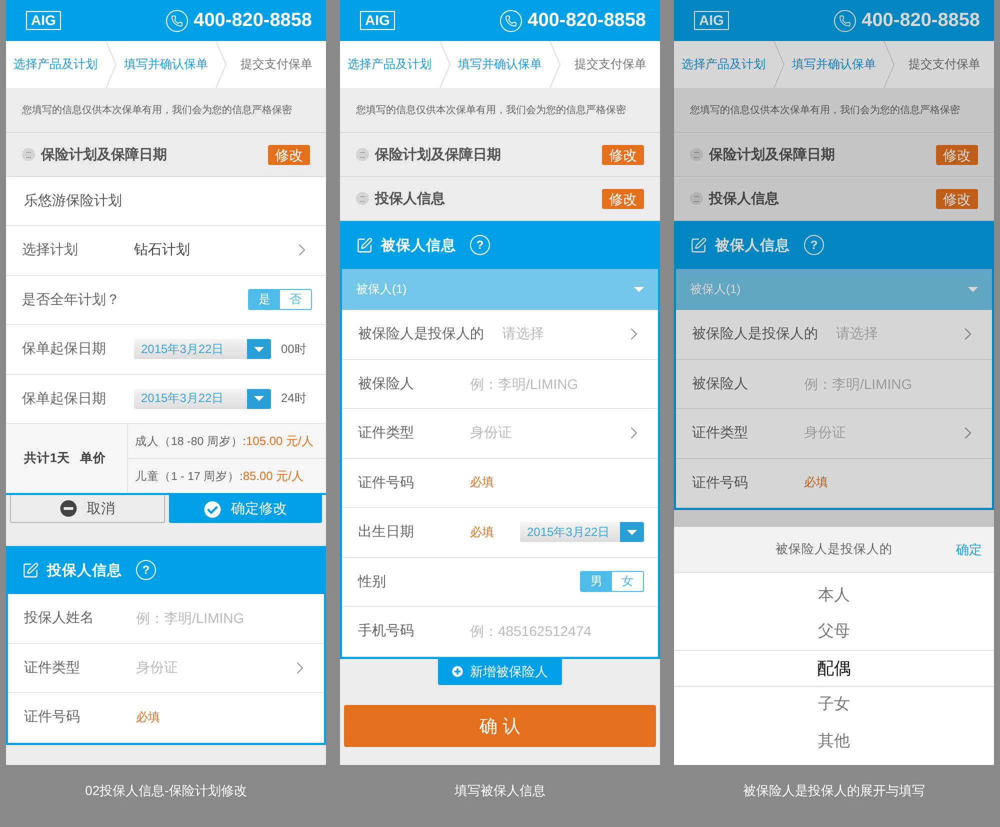  What do you see at coordinates (500, 791) in the screenshot?
I see `screen-caption: 填写被保人信息` at bounding box center [500, 791].